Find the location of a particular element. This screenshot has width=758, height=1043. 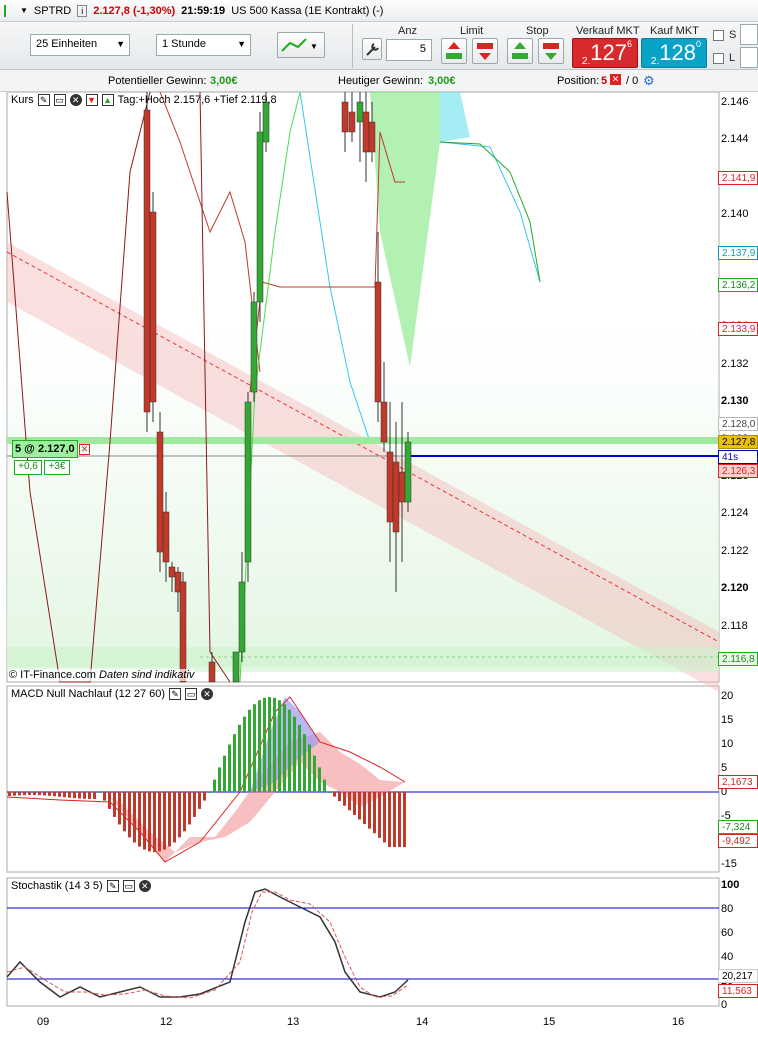

interval-select-value: 1 Stunde is located at coordinates (184, 44).